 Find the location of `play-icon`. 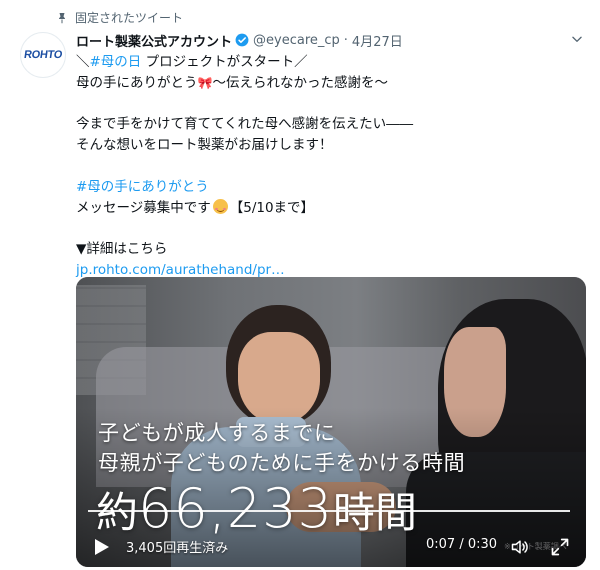

play-icon is located at coordinates (102, 547).